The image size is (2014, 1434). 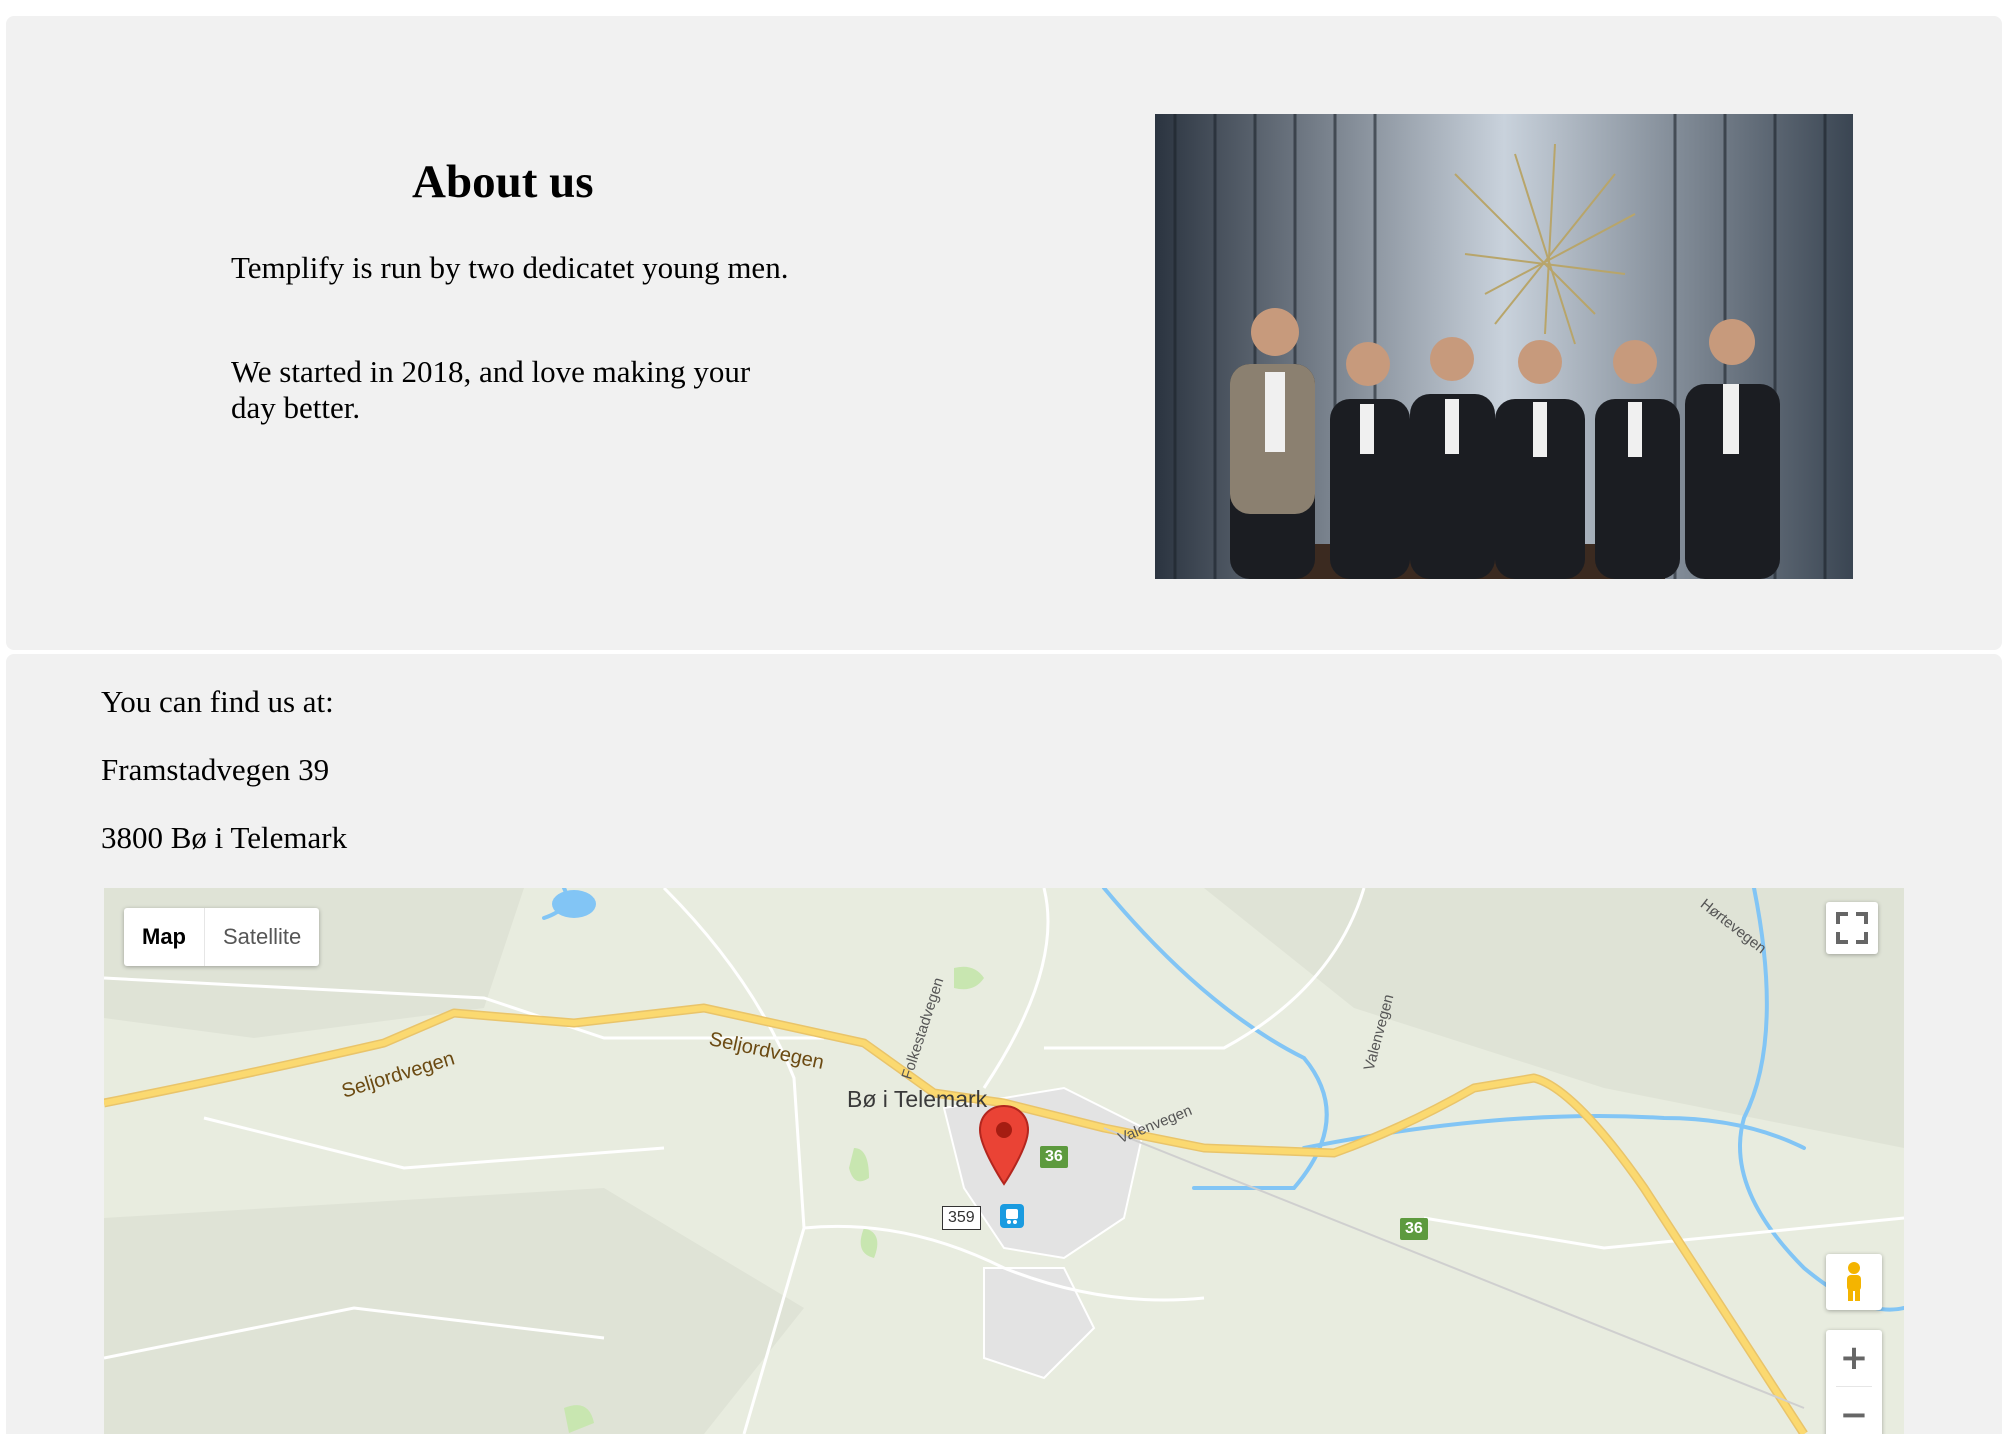 What do you see at coordinates (917, 1099) in the screenshot?
I see `town-label: Bø i Telemark` at bounding box center [917, 1099].